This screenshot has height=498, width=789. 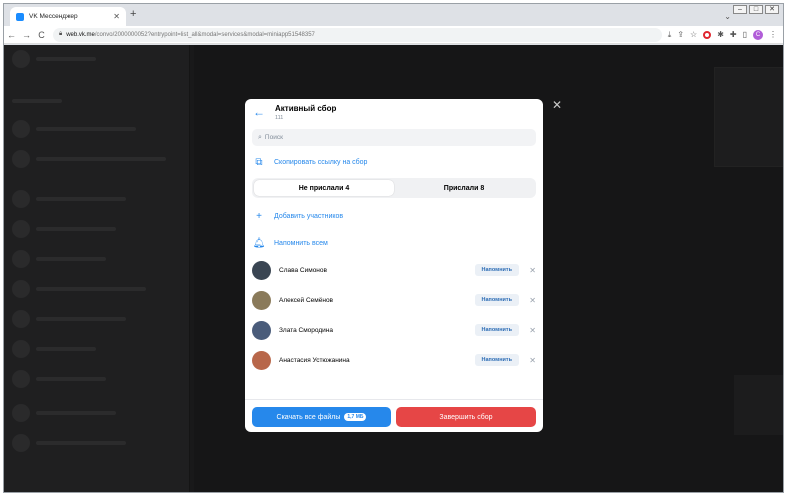 What do you see at coordinates (773, 34) in the screenshot?
I see `menu-dots-icon: ⋮` at bounding box center [773, 34].